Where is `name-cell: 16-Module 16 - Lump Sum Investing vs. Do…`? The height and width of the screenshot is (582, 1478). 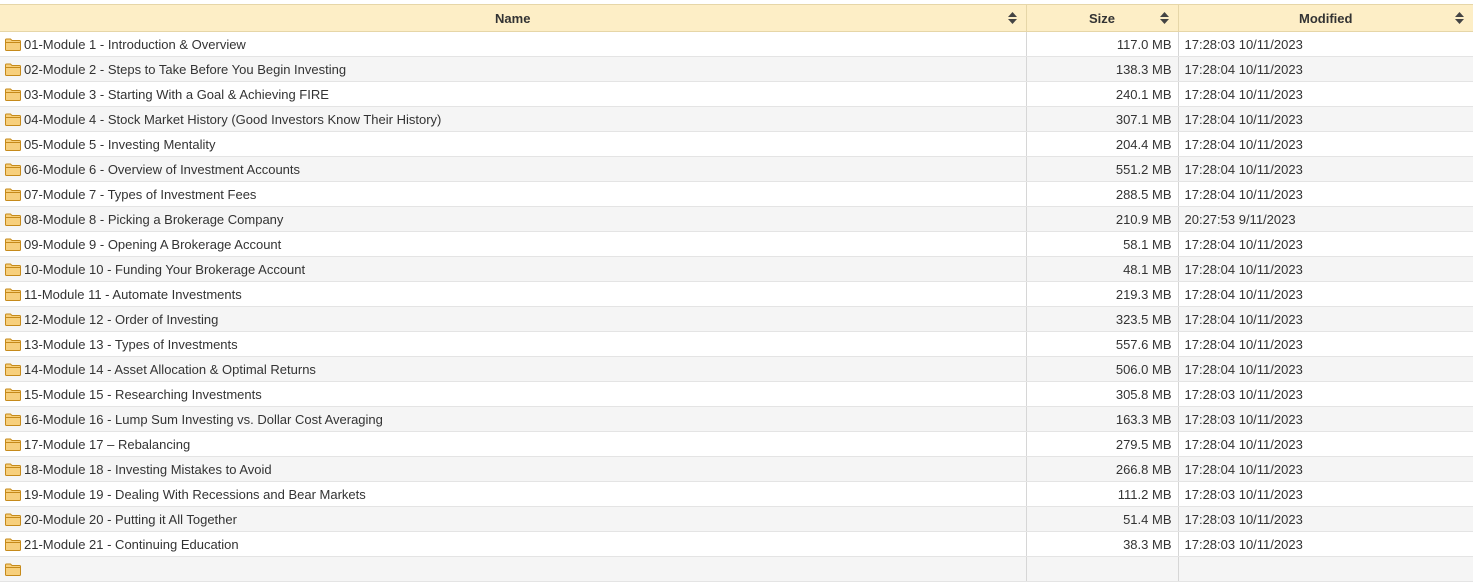
name-cell: 16-Module 16 - Lump Sum Investing vs. Do… is located at coordinates (513, 419).